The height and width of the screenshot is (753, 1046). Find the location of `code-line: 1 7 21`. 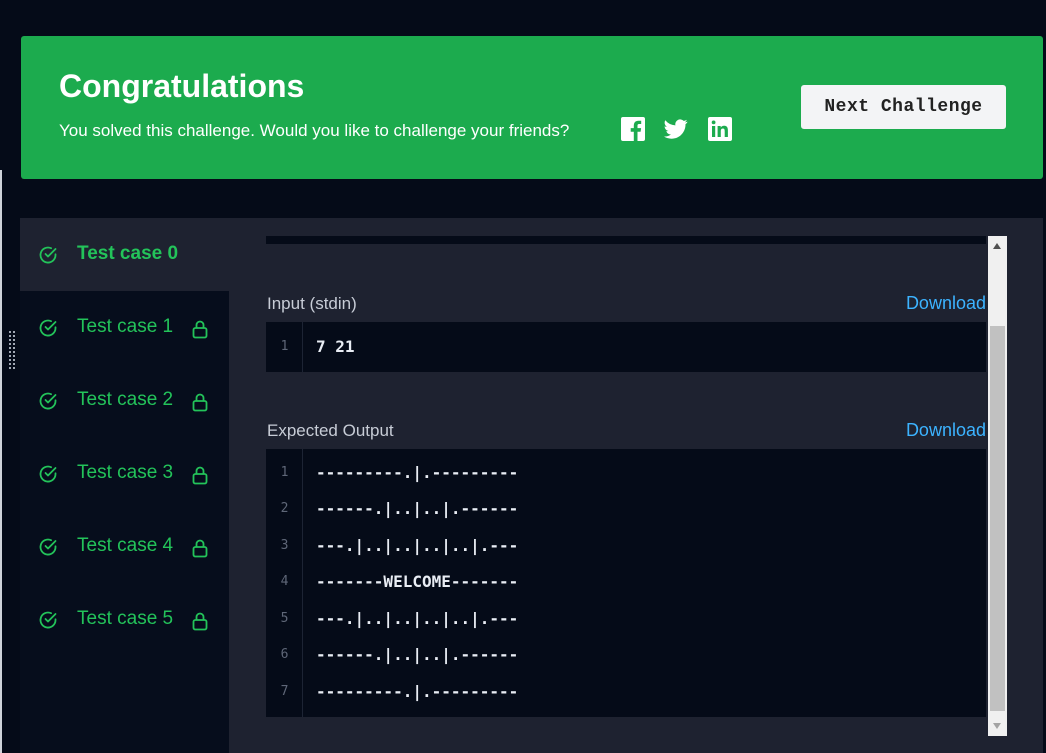

code-line: 1 7 21 is located at coordinates (626, 347).